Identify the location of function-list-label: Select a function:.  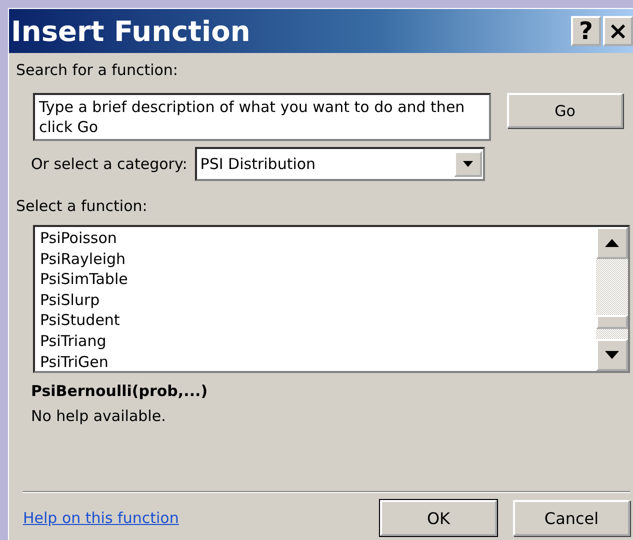
(82, 206).